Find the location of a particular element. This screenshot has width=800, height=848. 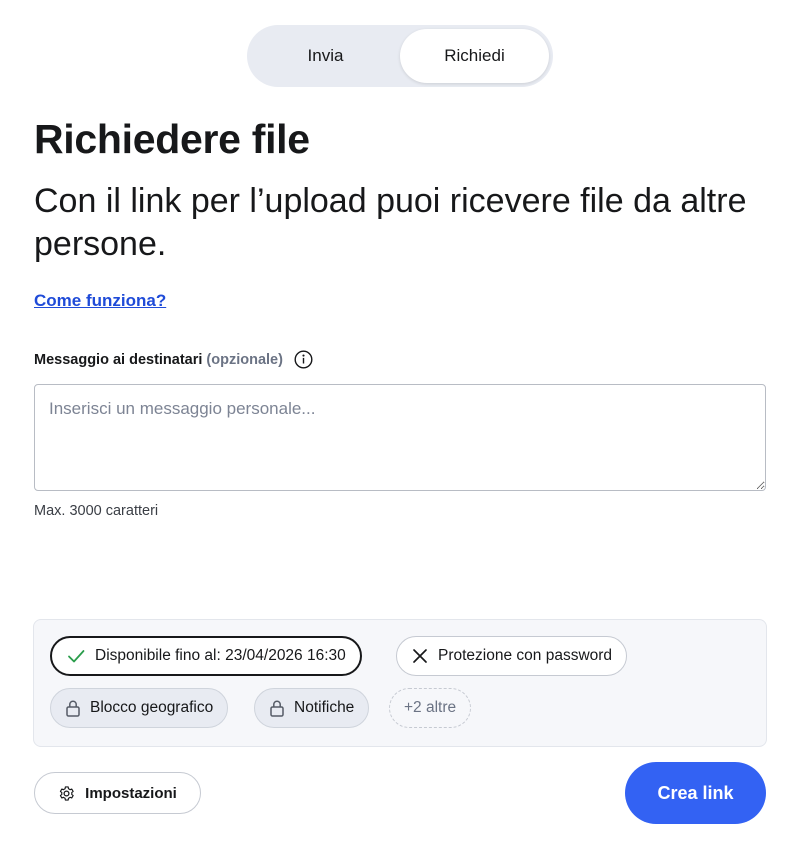

char-limit-hint: Max. 3000 caratteri is located at coordinates (96, 511).